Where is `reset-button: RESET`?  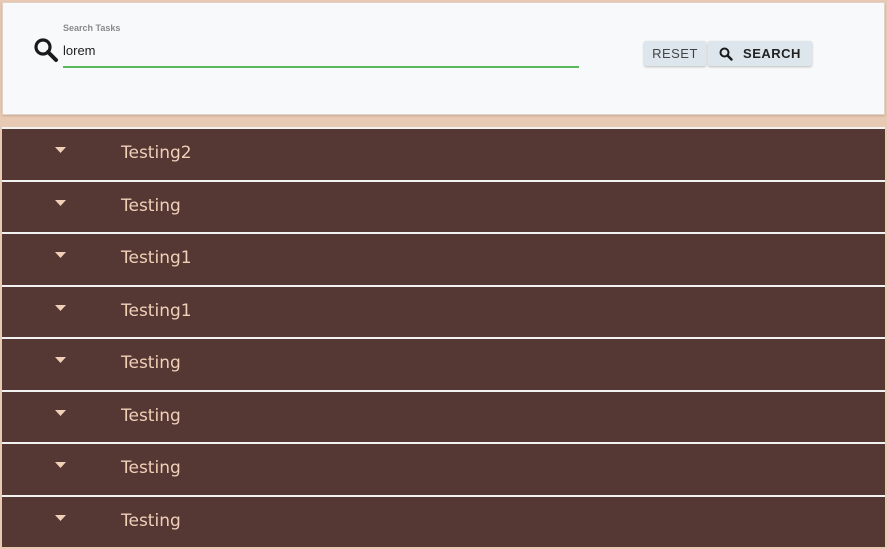 reset-button: RESET is located at coordinates (675, 53).